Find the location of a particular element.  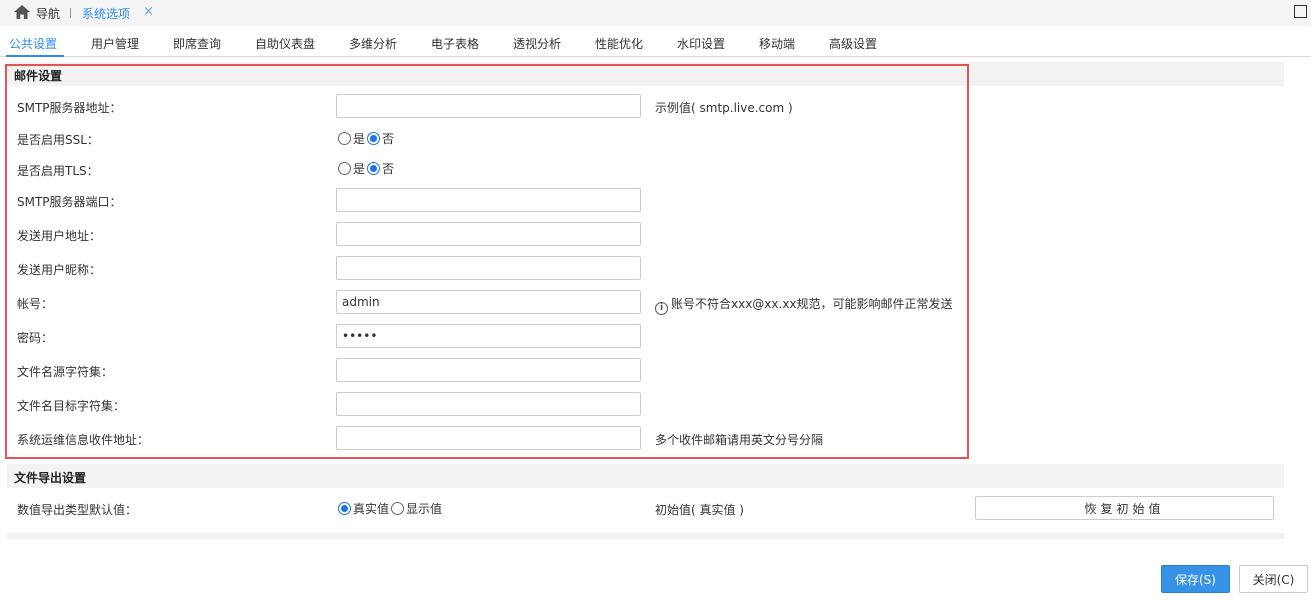

export-settings-header: 文件导出设置 is located at coordinates (645, 476).